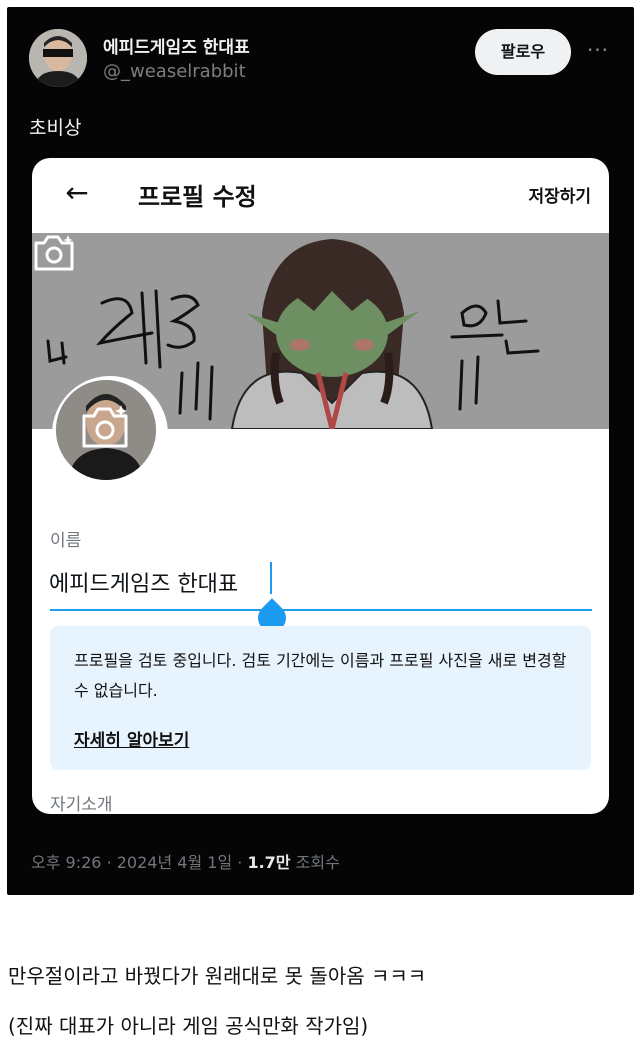 The image size is (640, 1056). What do you see at coordinates (269, 862) in the screenshot?
I see `views-count: 1.7만` at bounding box center [269, 862].